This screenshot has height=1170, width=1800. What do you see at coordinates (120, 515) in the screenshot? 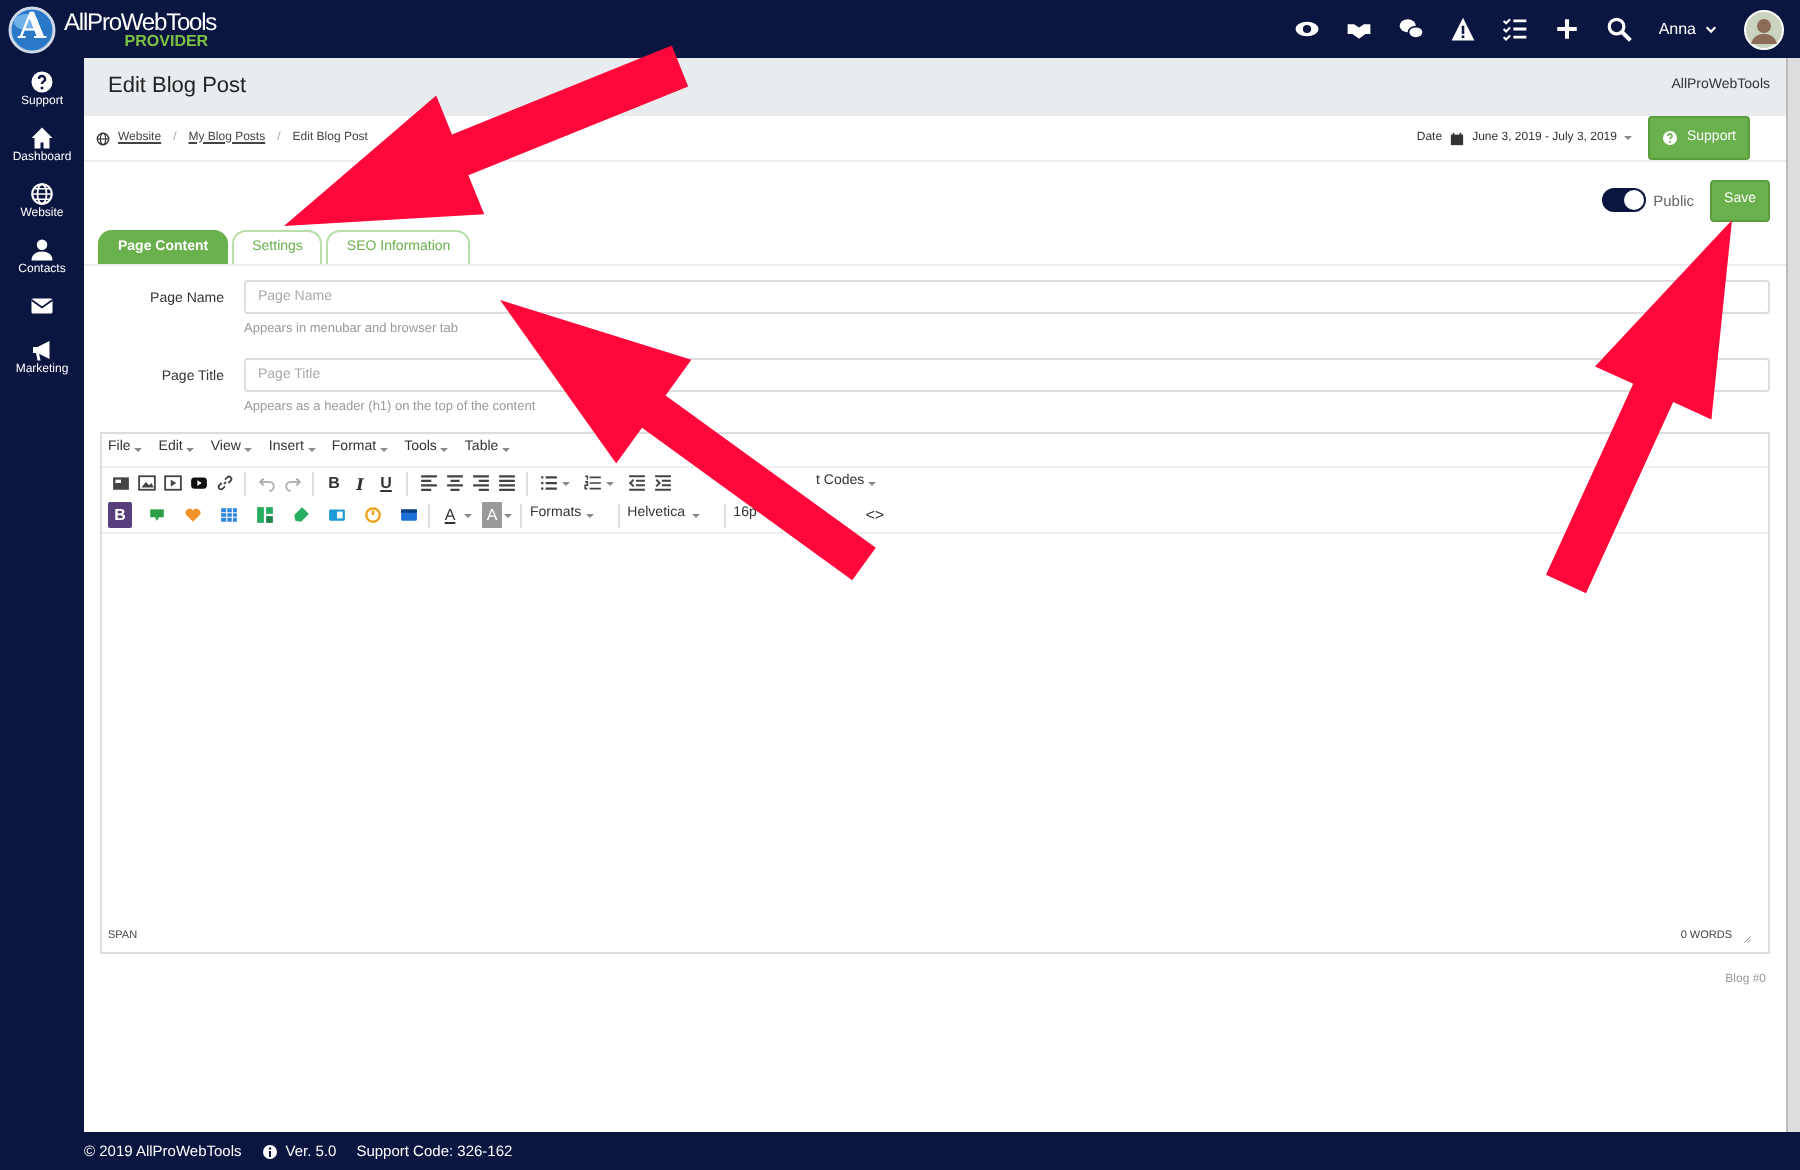
I see `bootstrap-button: B` at bounding box center [120, 515].